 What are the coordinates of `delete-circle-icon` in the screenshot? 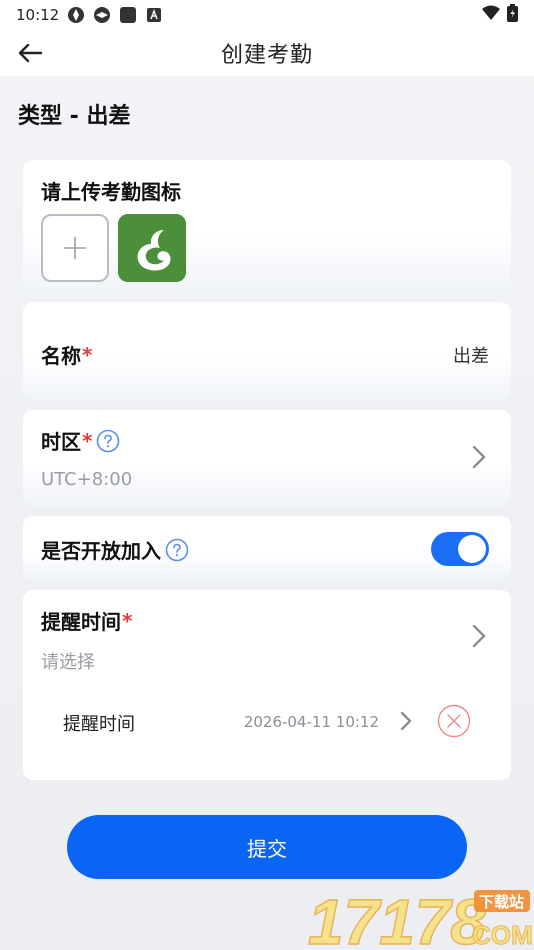 It's located at (454, 721).